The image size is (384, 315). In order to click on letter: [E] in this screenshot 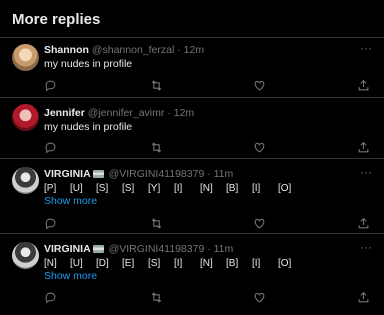, I will do `click(128, 263)`.